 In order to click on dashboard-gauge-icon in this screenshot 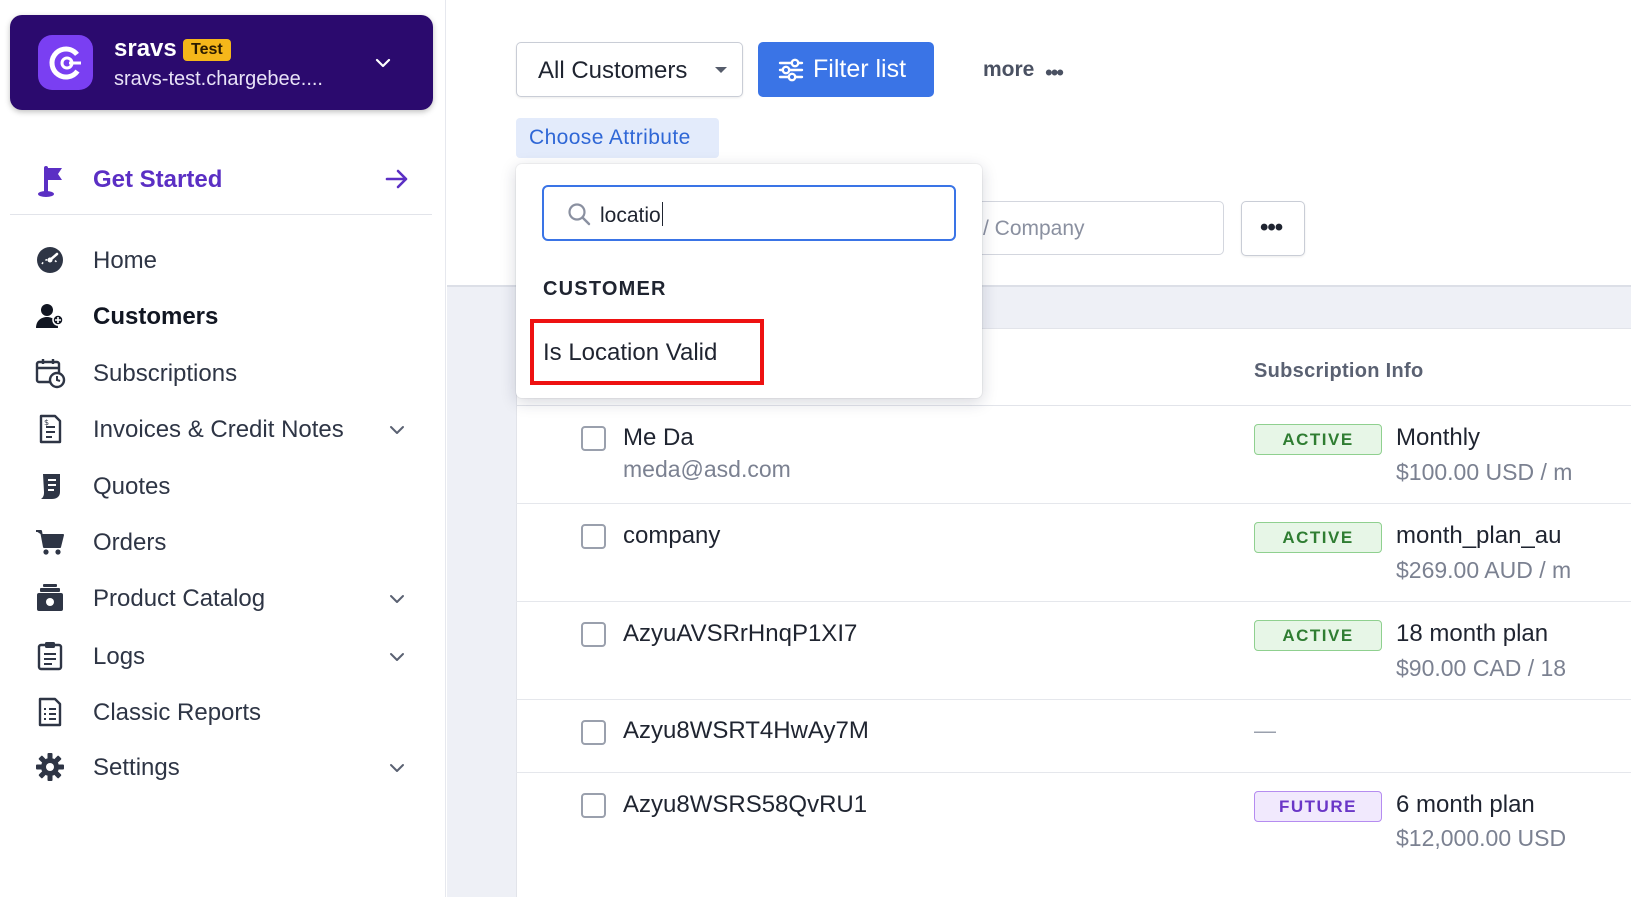, I will do `click(50, 260)`.